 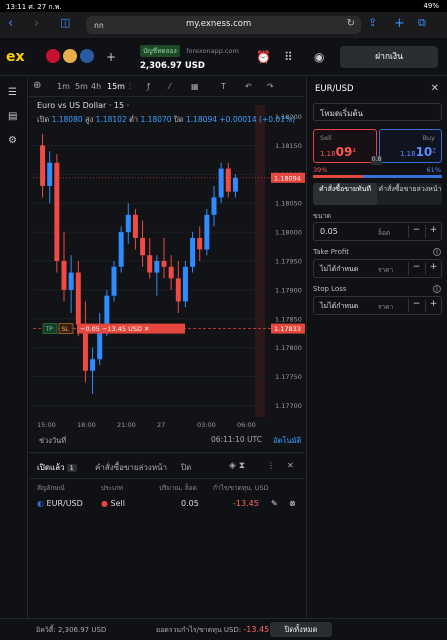 What do you see at coordinates (10, 23) in the screenshot?
I see `back-icon: ‹` at bounding box center [10, 23].